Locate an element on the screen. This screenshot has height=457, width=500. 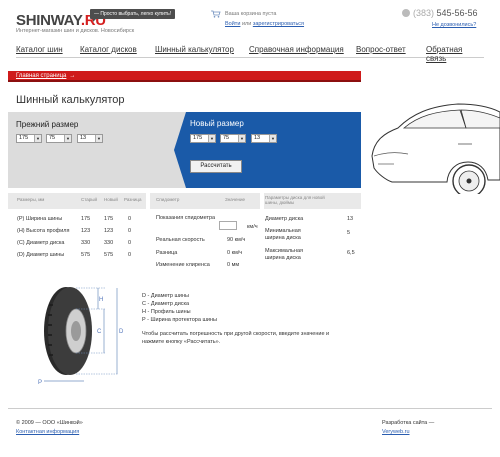
auth-row: Войти или зарегистрироваться is located at coordinates (264, 24).